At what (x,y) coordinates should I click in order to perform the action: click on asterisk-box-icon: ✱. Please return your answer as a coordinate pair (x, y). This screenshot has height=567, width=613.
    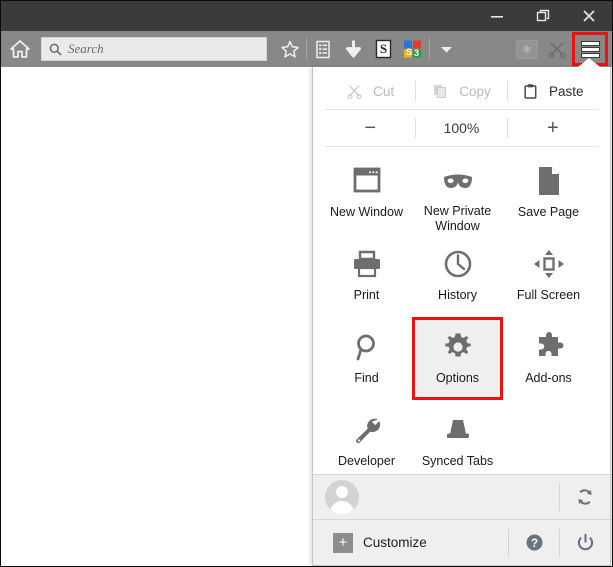
    Looking at the image, I should click on (527, 49).